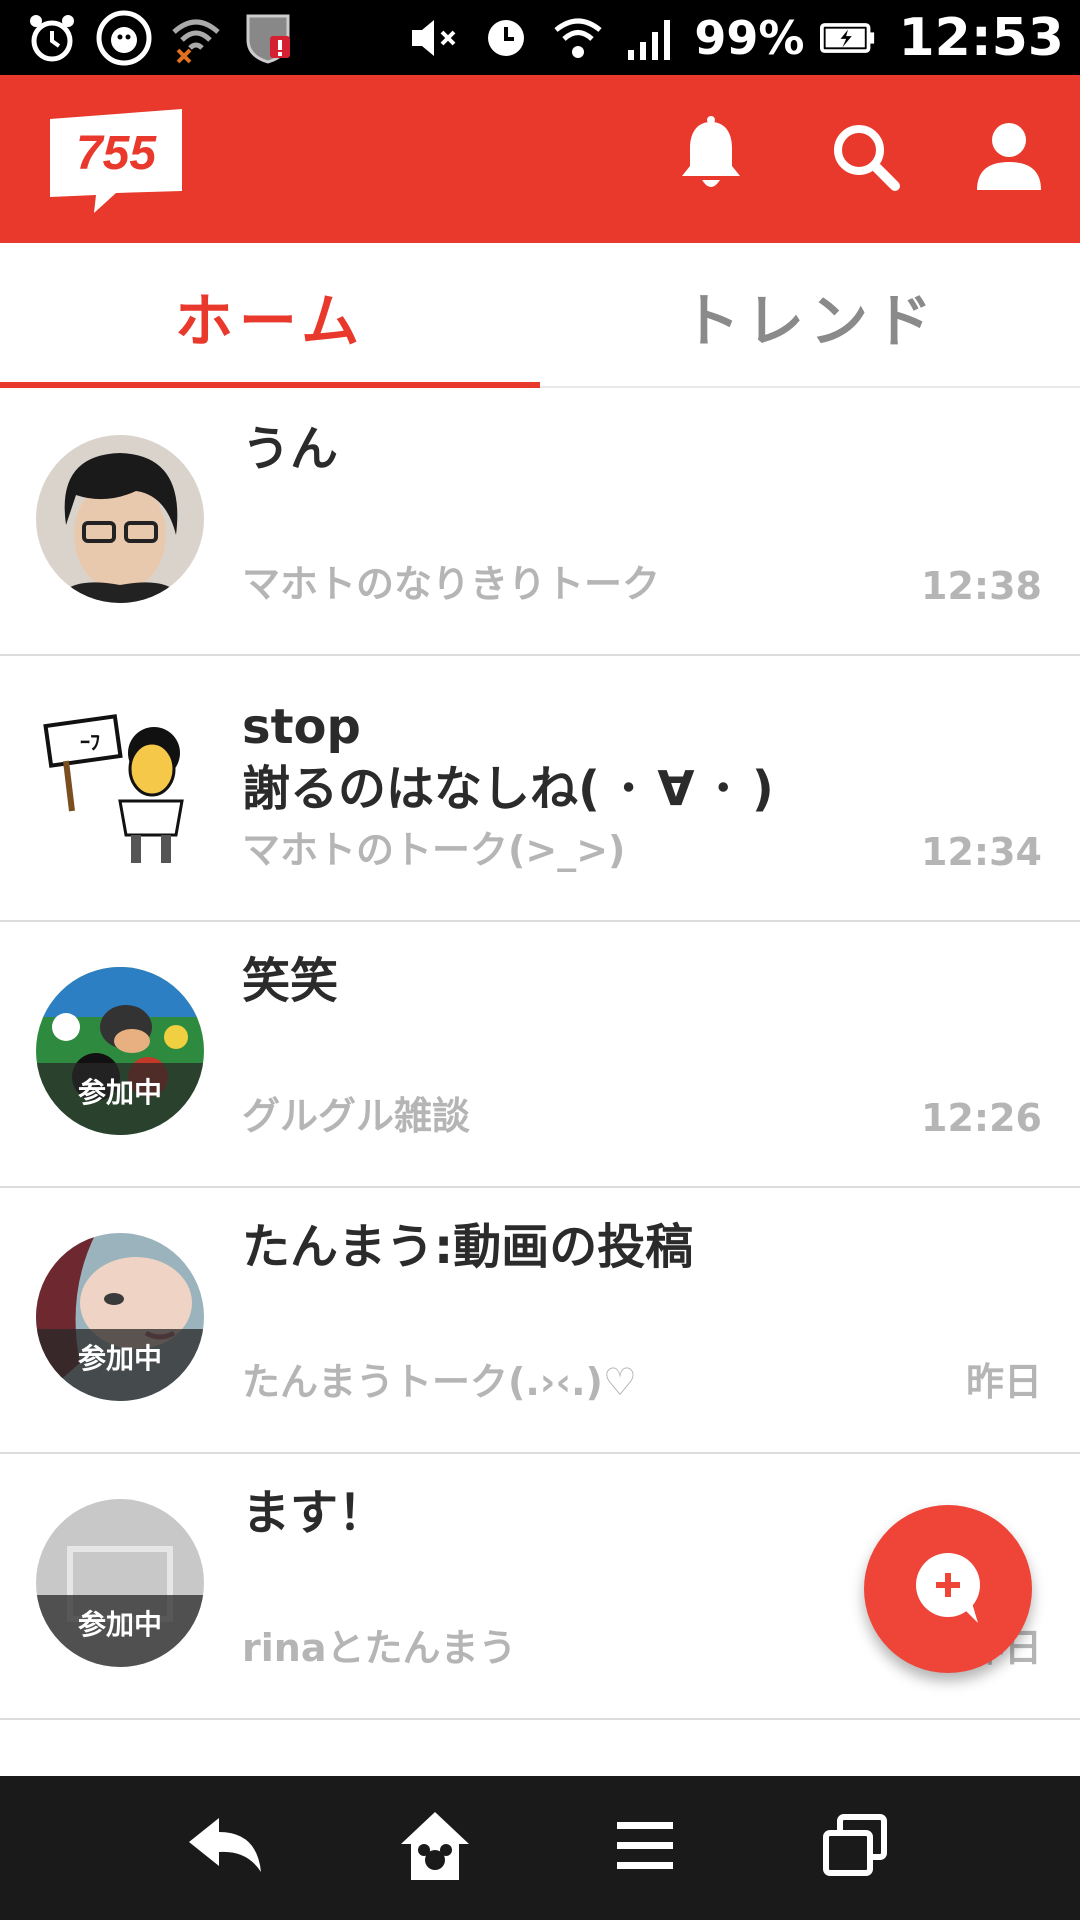 The image size is (1080, 1920). What do you see at coordinates (578, 38) in the screenshot?
I see `wifi-icon` at bounding box center [578, 38].